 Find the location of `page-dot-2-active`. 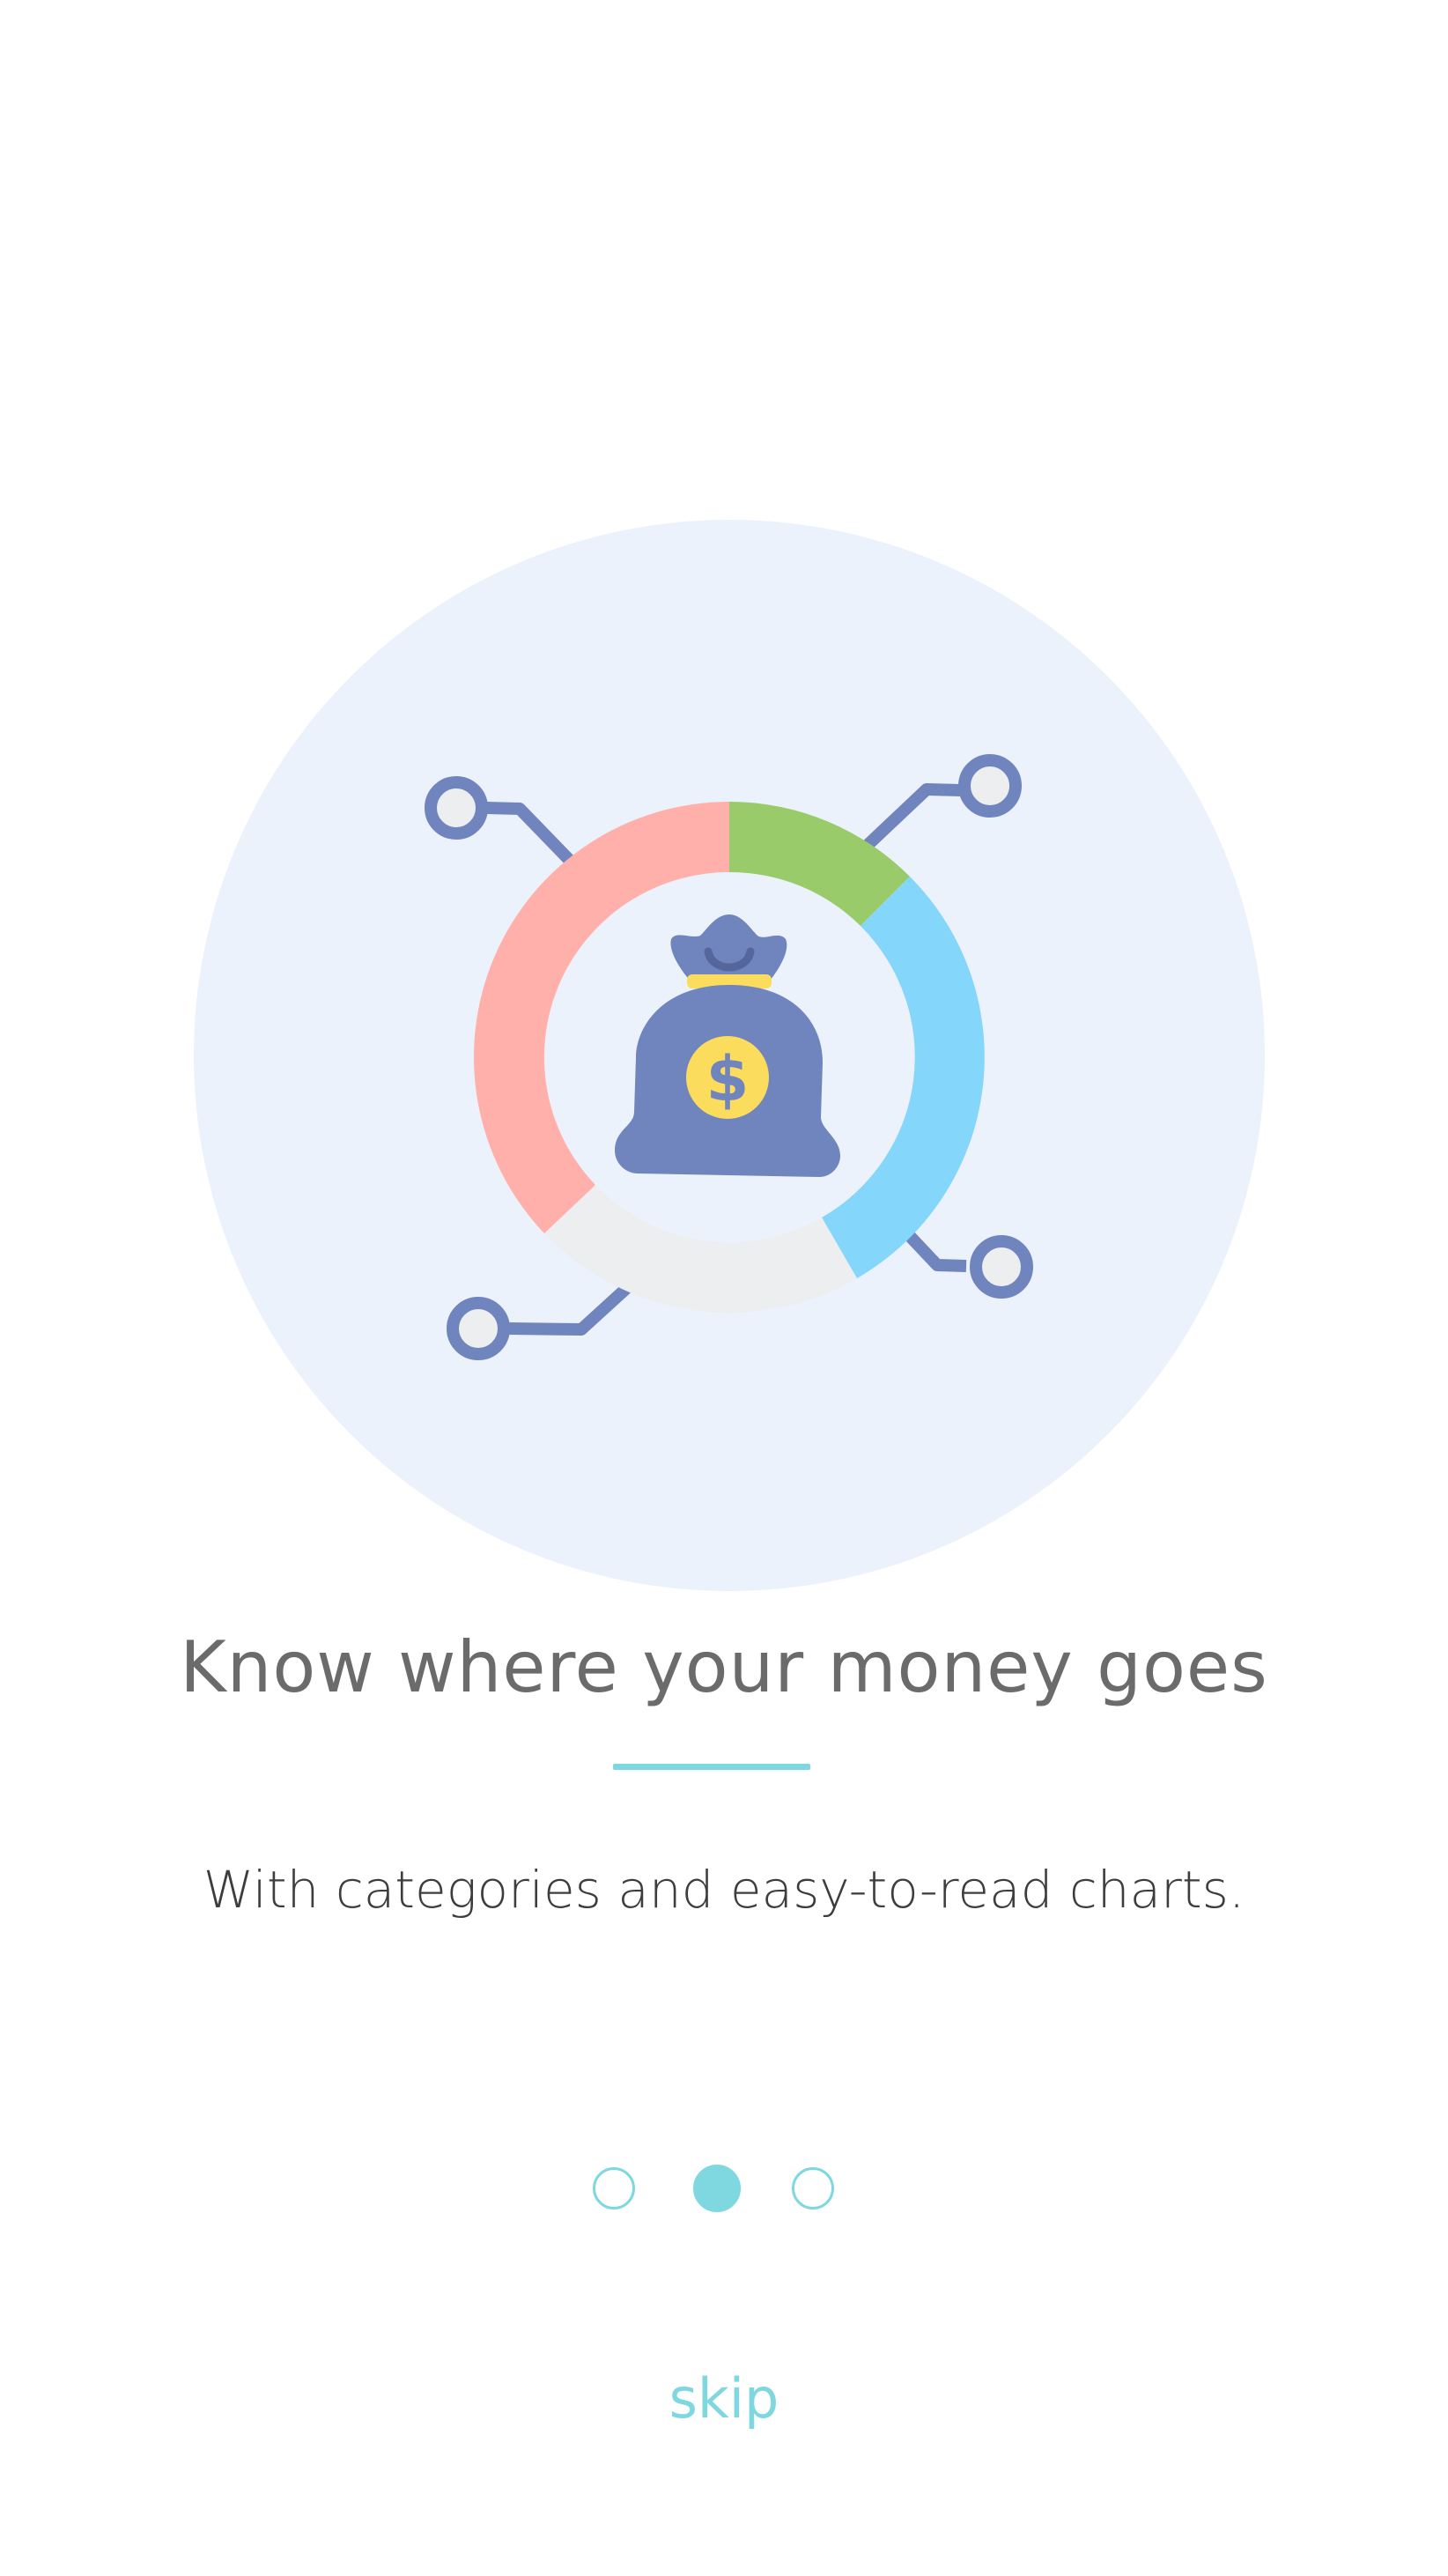

page-dot-2-active is located at coordinates (717, 2188).